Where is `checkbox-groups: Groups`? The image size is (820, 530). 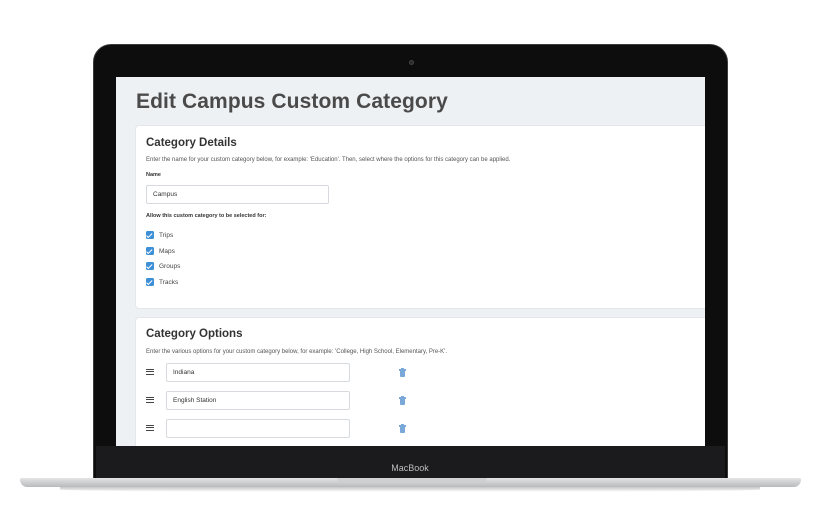
checkbox-groups: Groups is located at coordinates (163, 266).